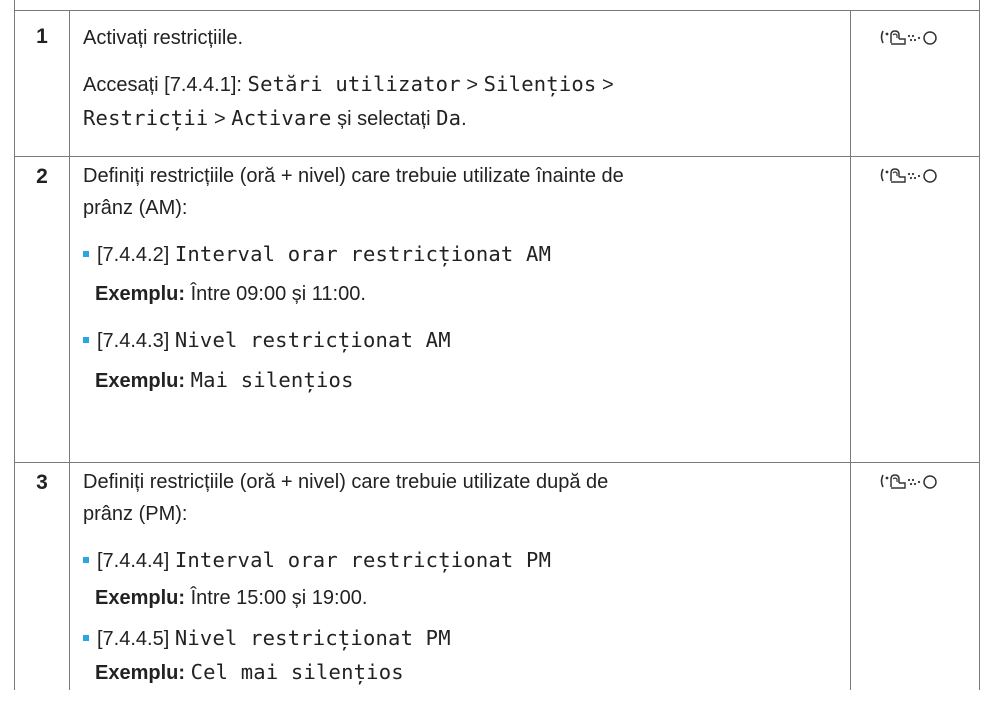 This screenshot has width=993, height=713. I want to click on list-item: [7.4.4.3] Nivel restricționat AM, so click(267, 340).